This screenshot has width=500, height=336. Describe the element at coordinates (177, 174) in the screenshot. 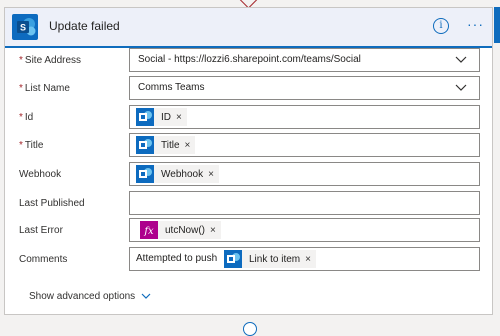

I see `webhook-token: Webhook ×` at that location.